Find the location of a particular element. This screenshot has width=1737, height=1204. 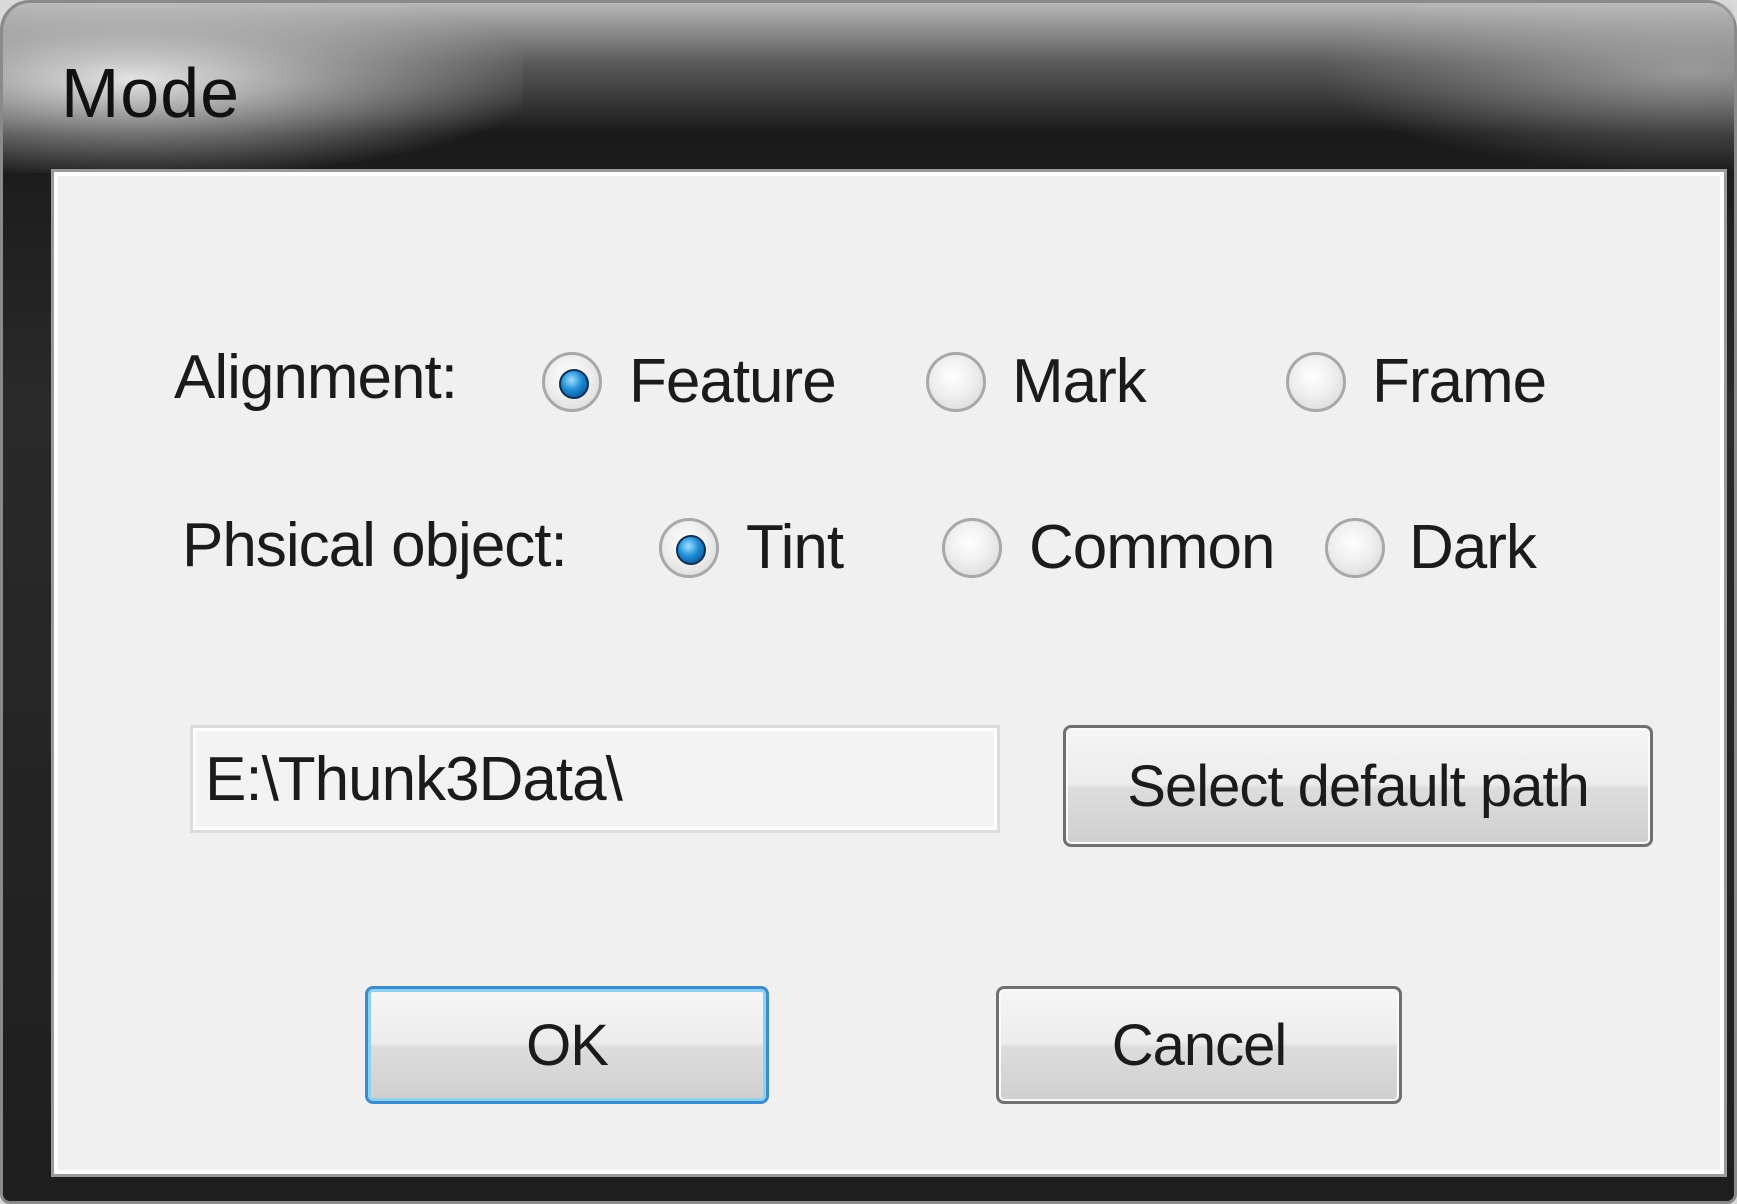

alignment-mark-label: Mark is located at coordinates (1079, 381).